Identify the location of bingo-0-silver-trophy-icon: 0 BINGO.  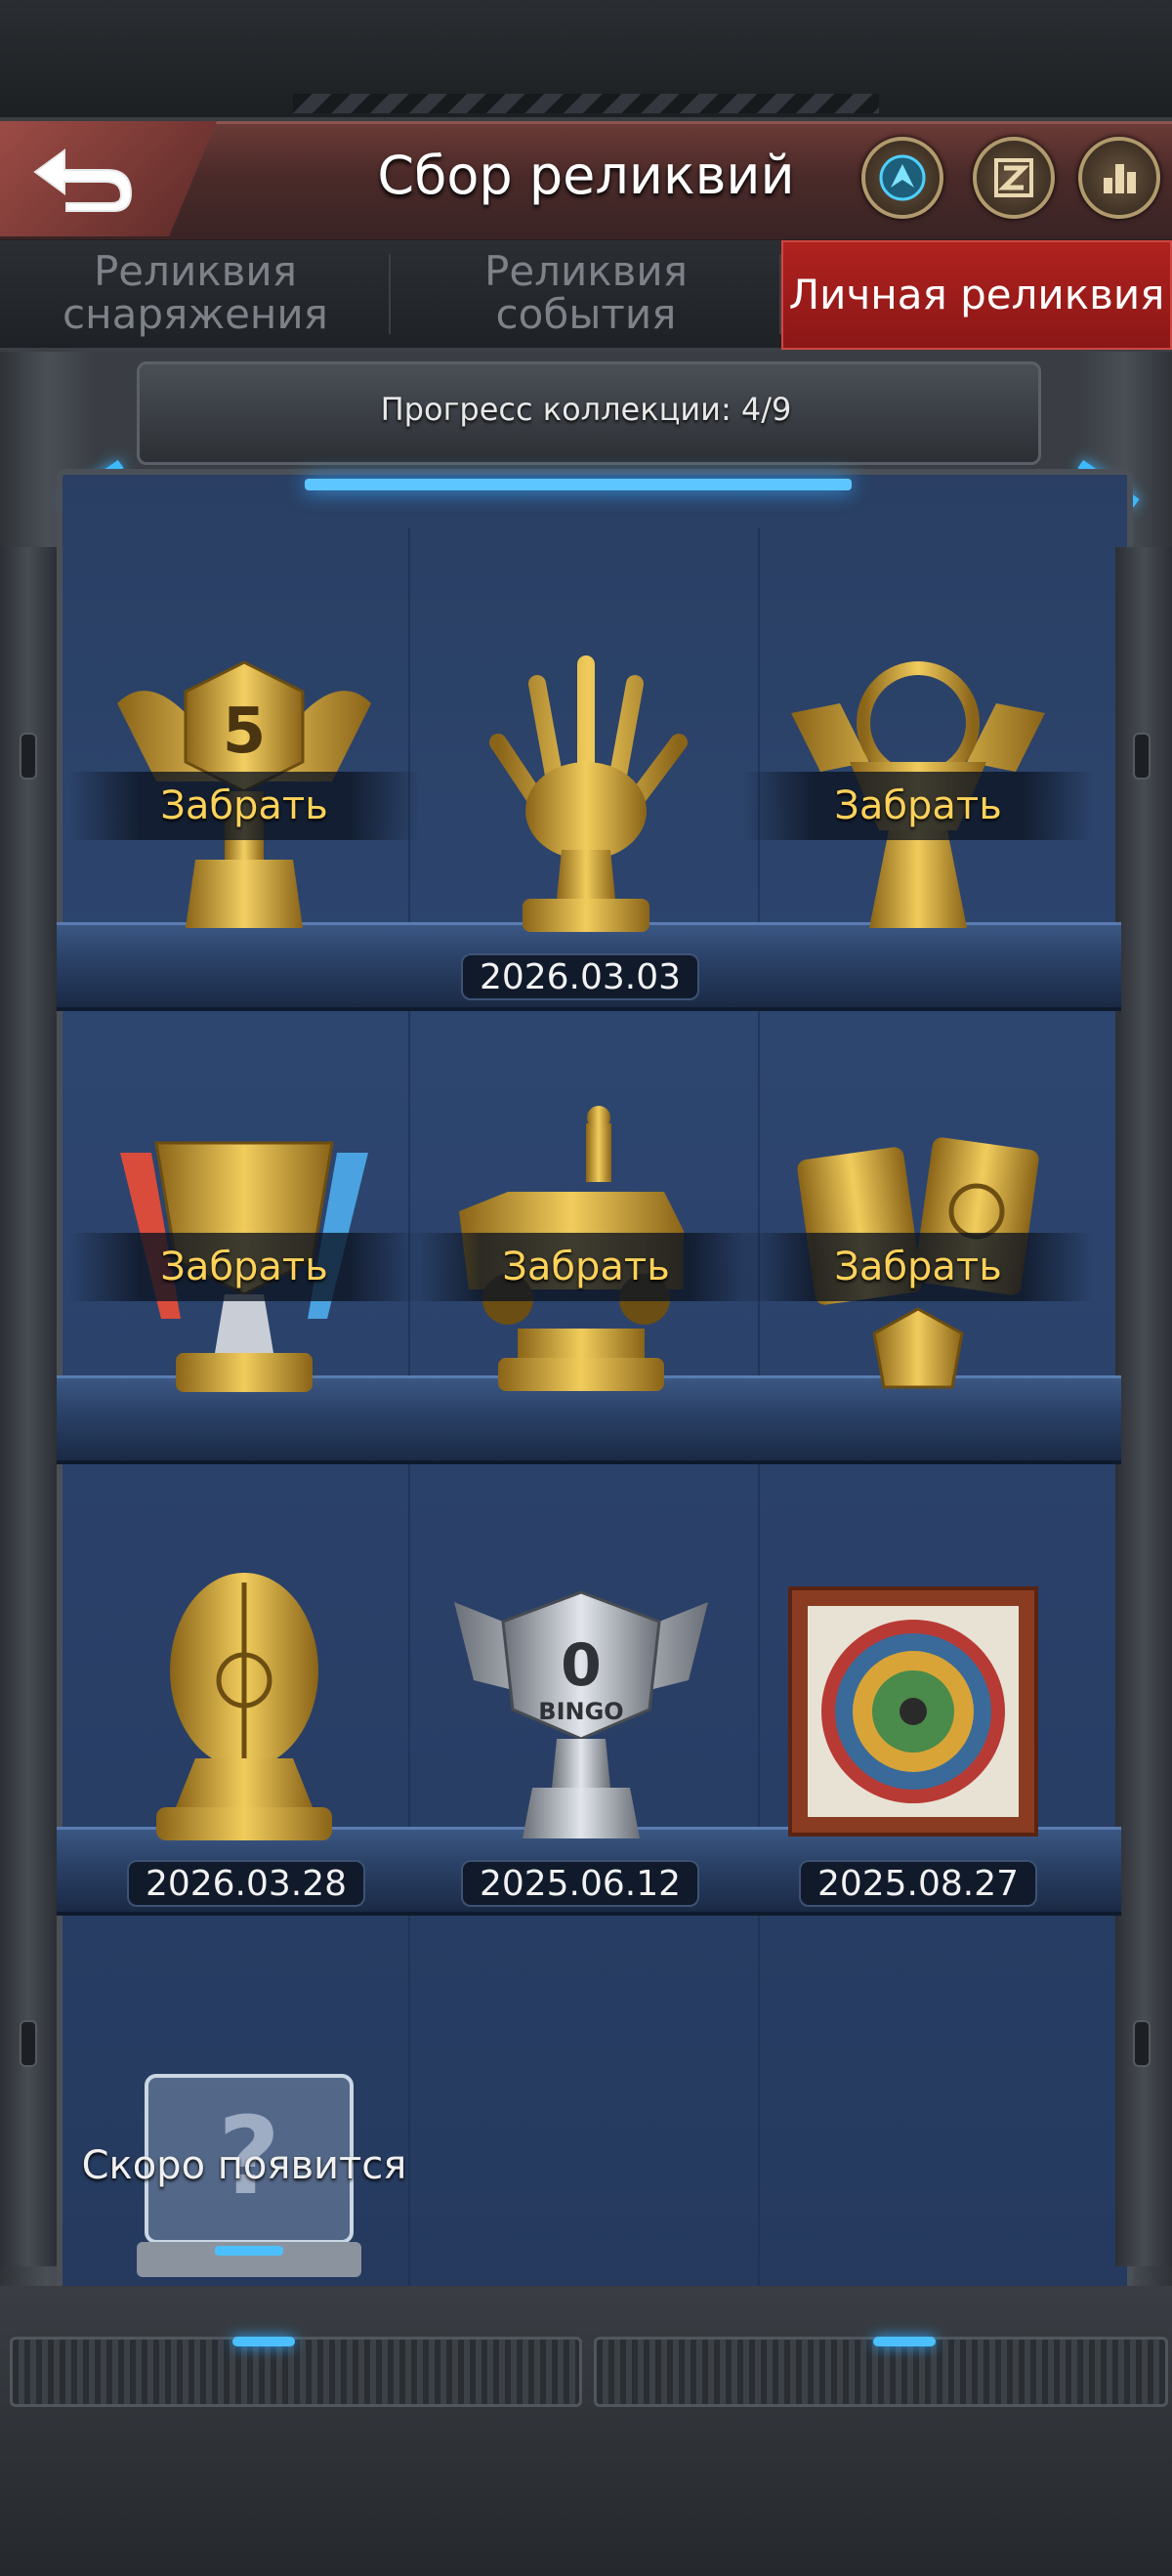
(581, 1714).